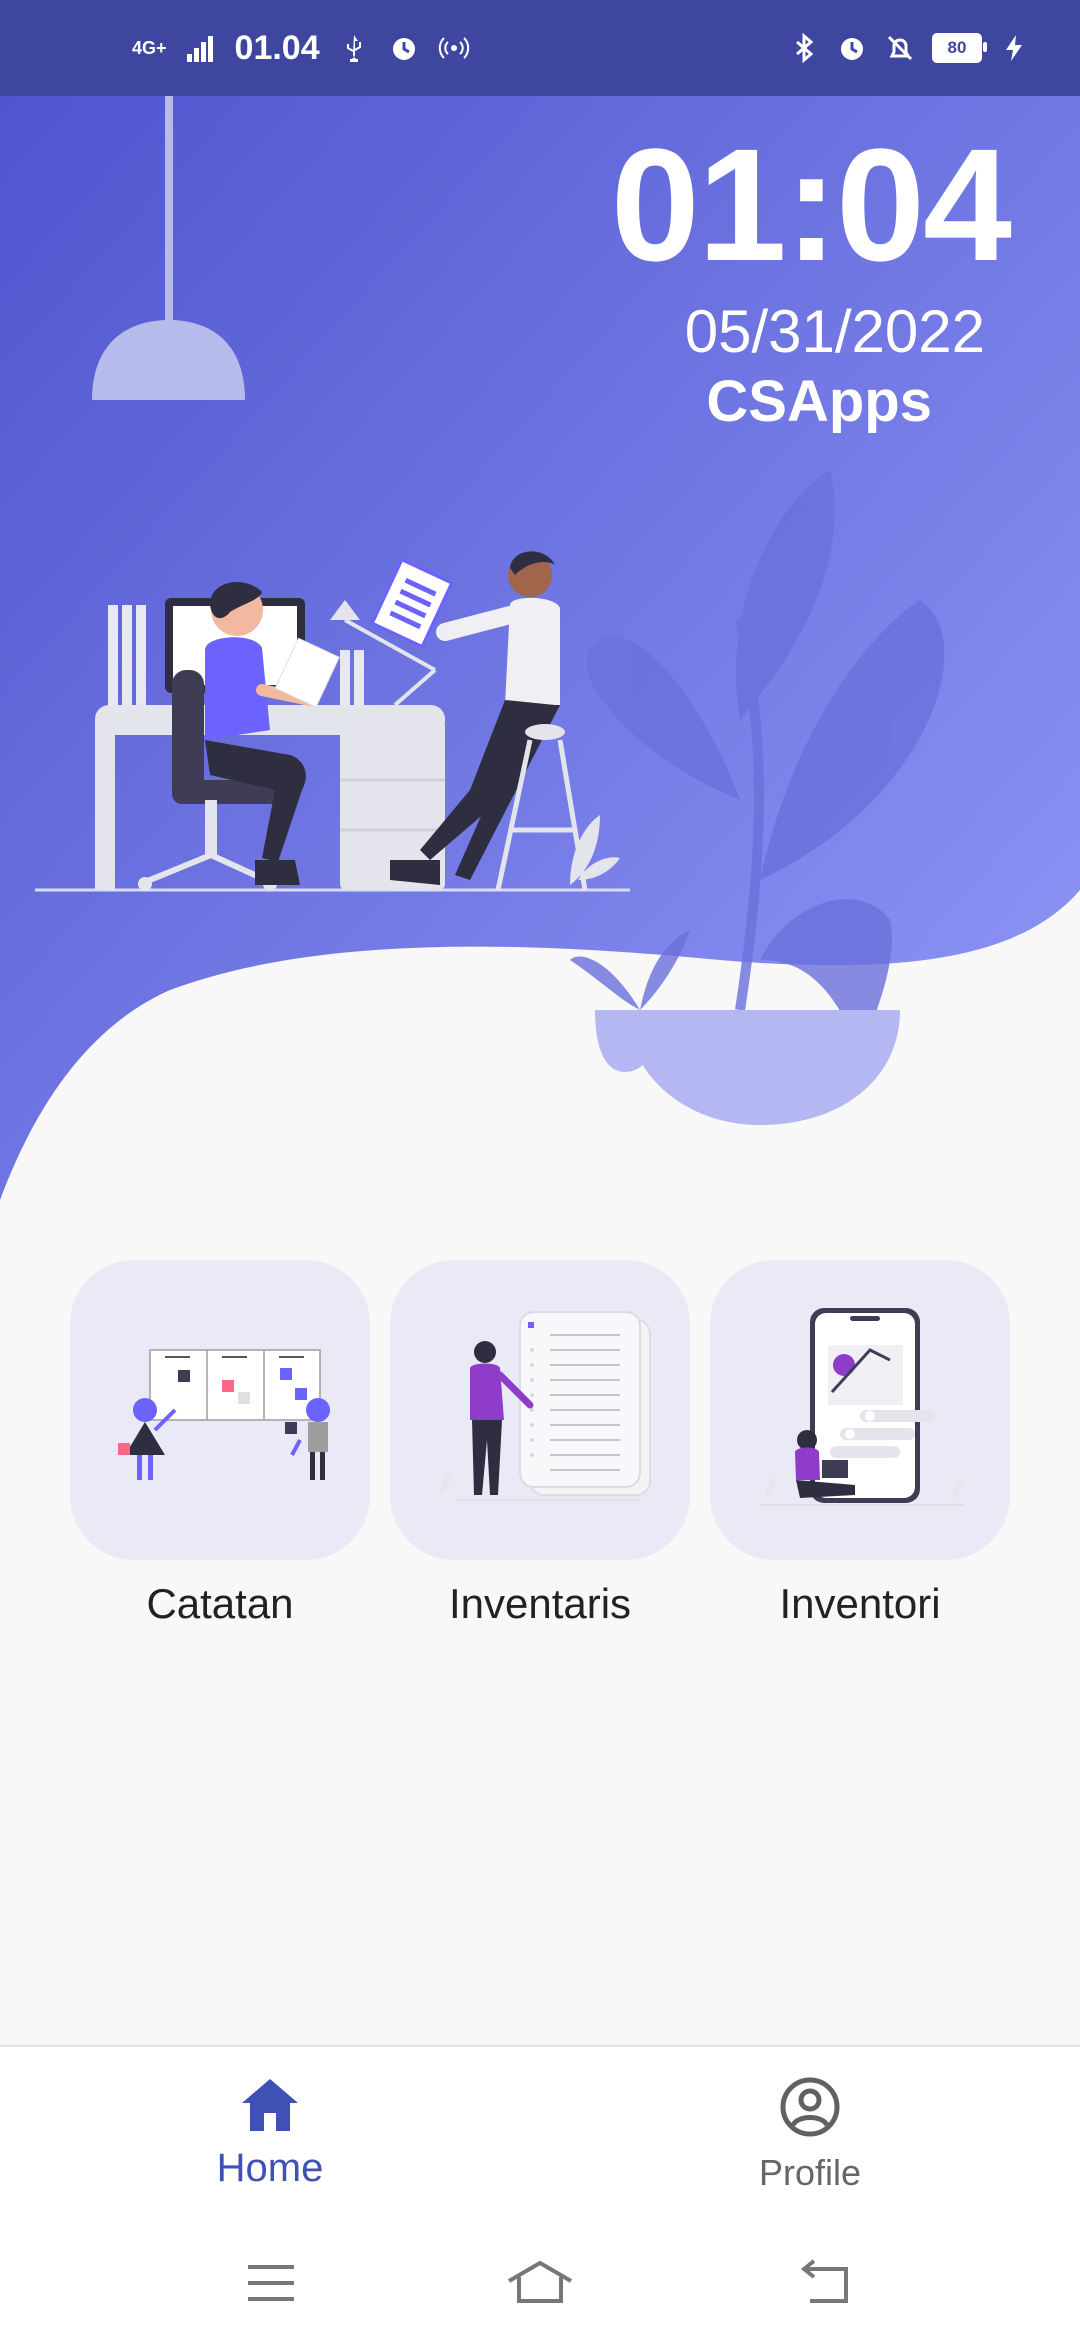 The image size is (1080, 2340). What do you see at coordinates (277, 47) in the screenshot?
I see `status-time: 01.04` at bounding box center [277, 47].